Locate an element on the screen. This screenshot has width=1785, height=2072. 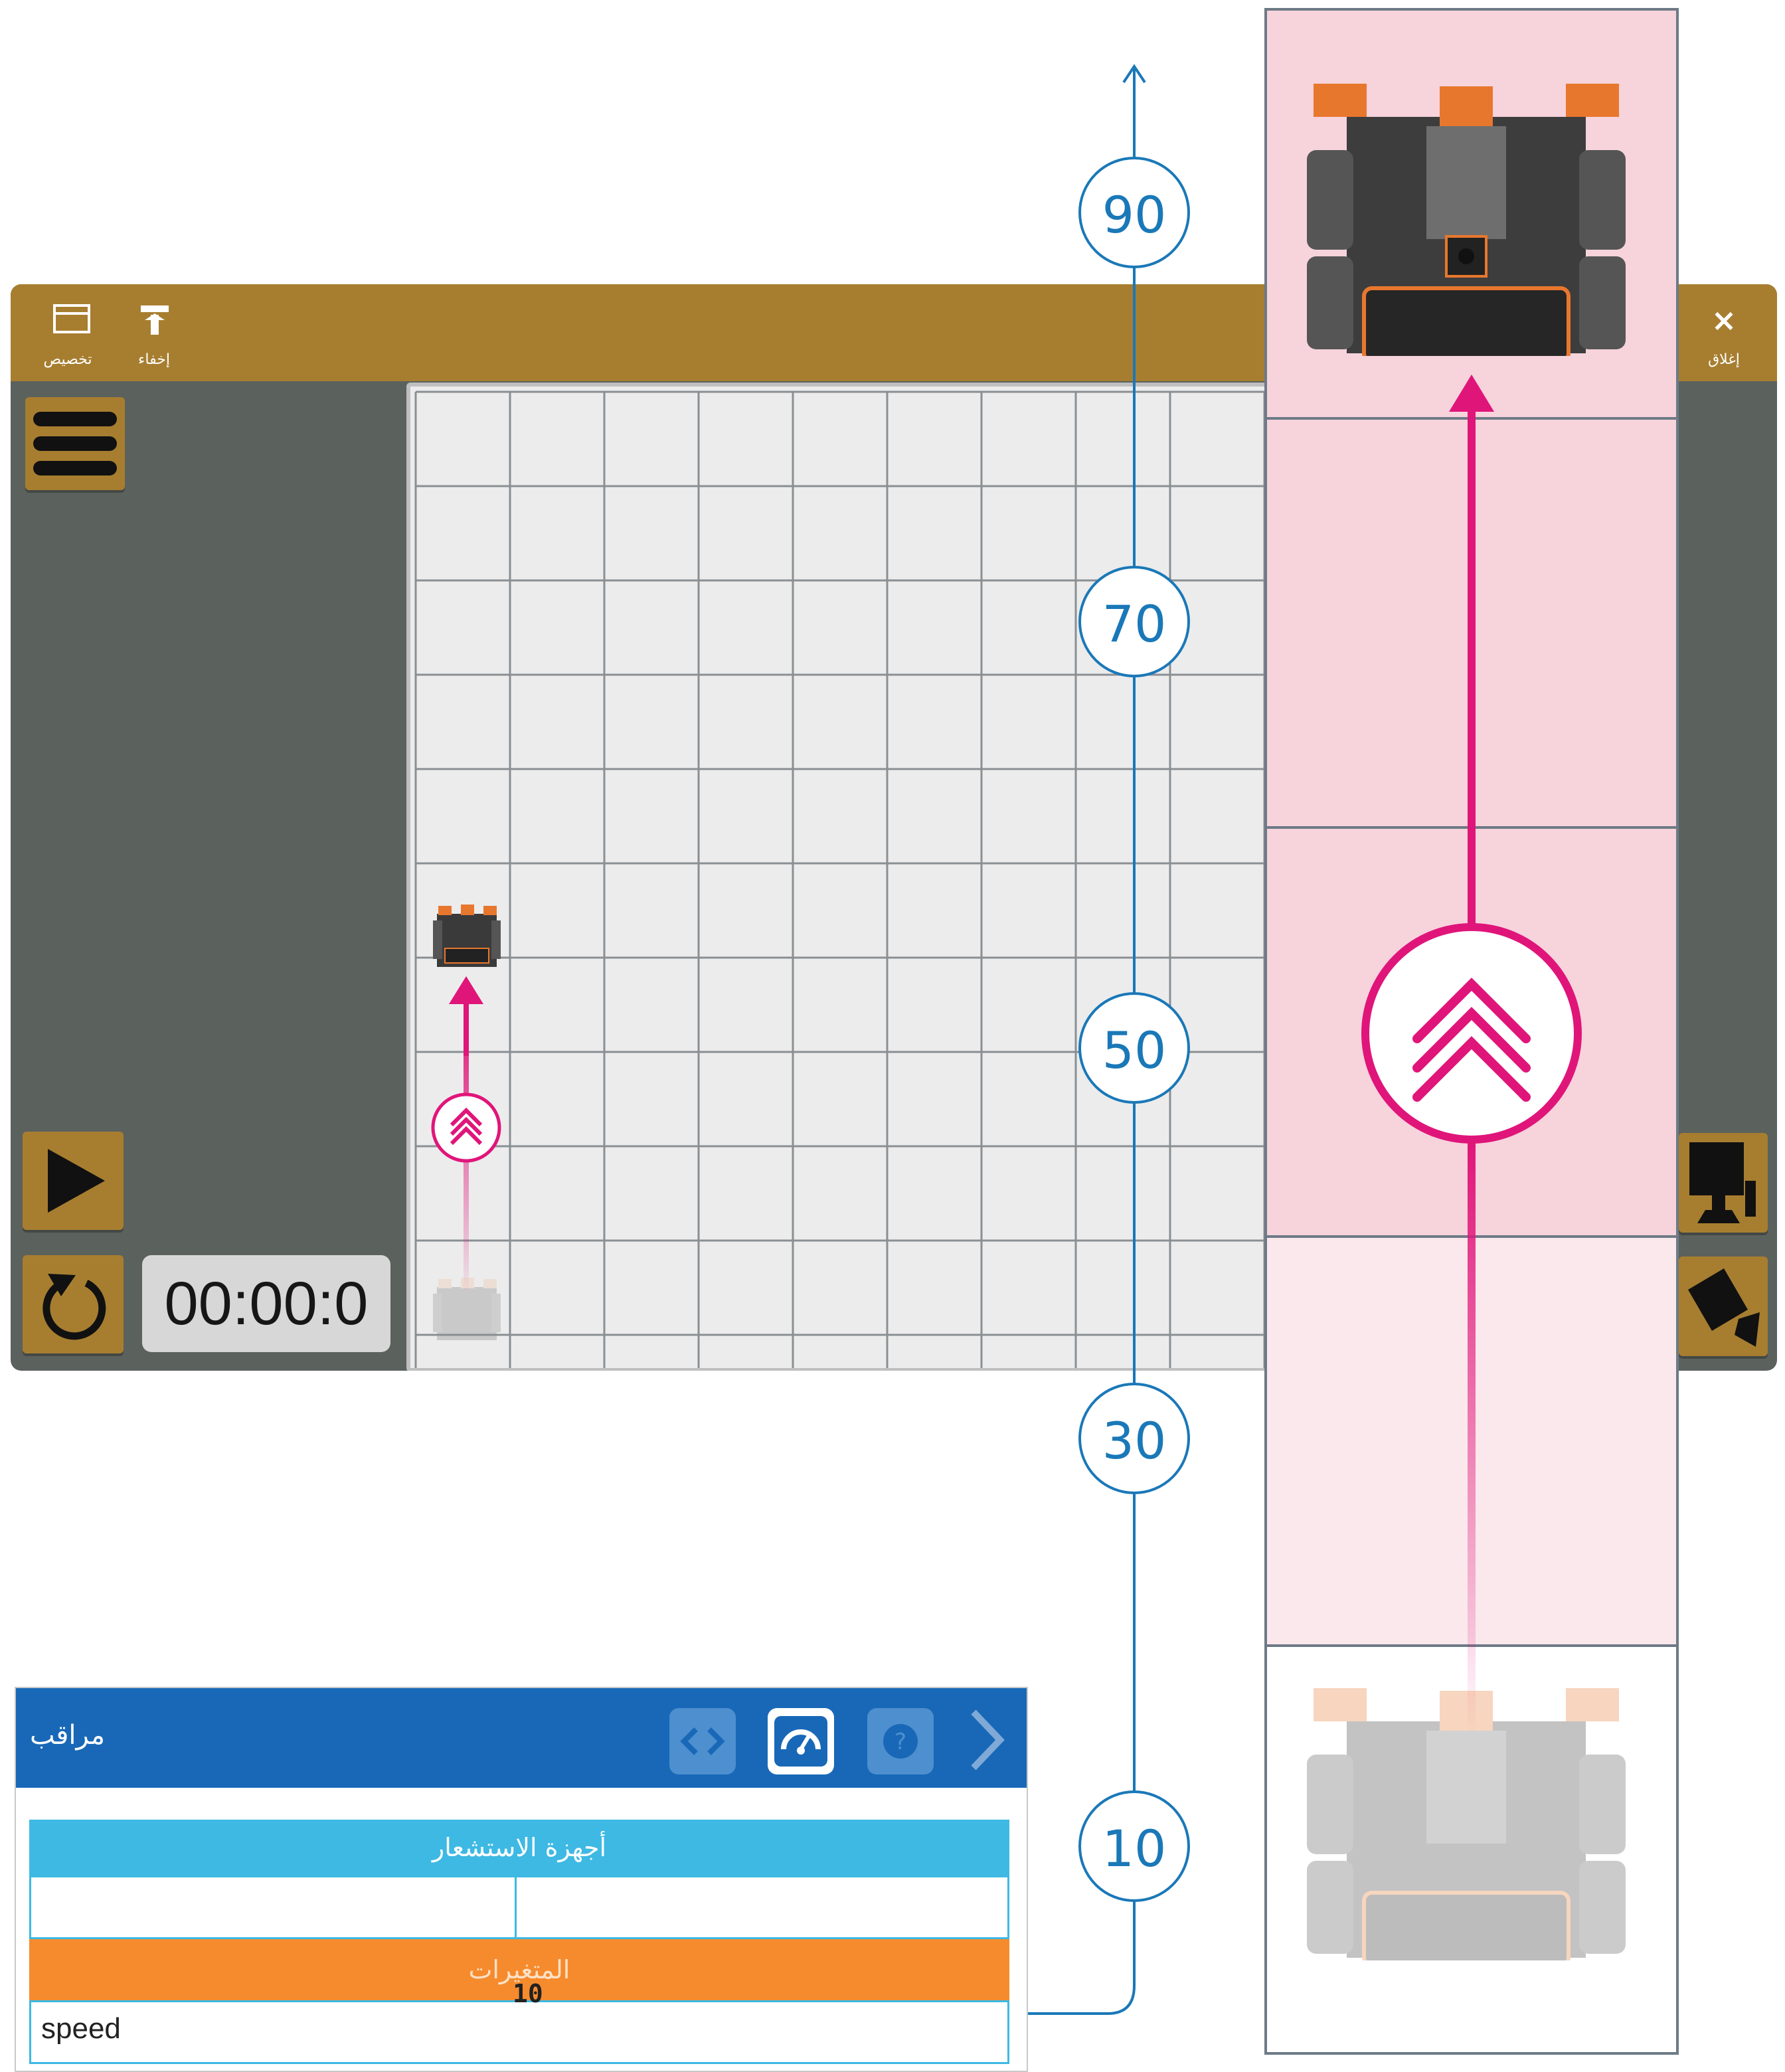
scale-marker-50: 50 is located at coordinates (1134, 1048).